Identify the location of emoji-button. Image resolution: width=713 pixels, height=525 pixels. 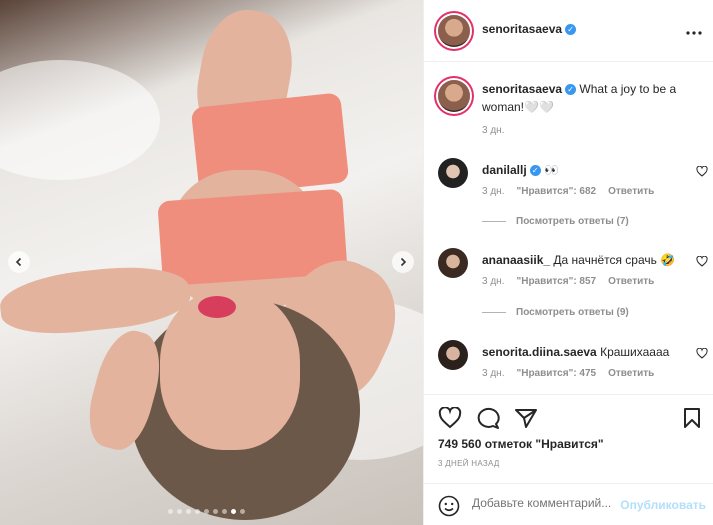
(449, 507).